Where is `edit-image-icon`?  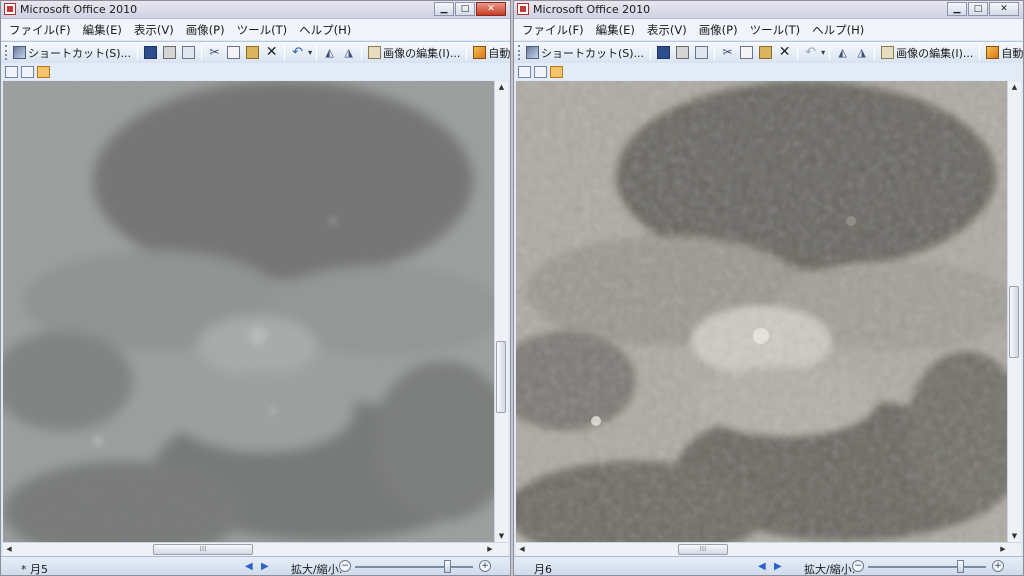
edit-image-icon is located at coordinates (375, 52).